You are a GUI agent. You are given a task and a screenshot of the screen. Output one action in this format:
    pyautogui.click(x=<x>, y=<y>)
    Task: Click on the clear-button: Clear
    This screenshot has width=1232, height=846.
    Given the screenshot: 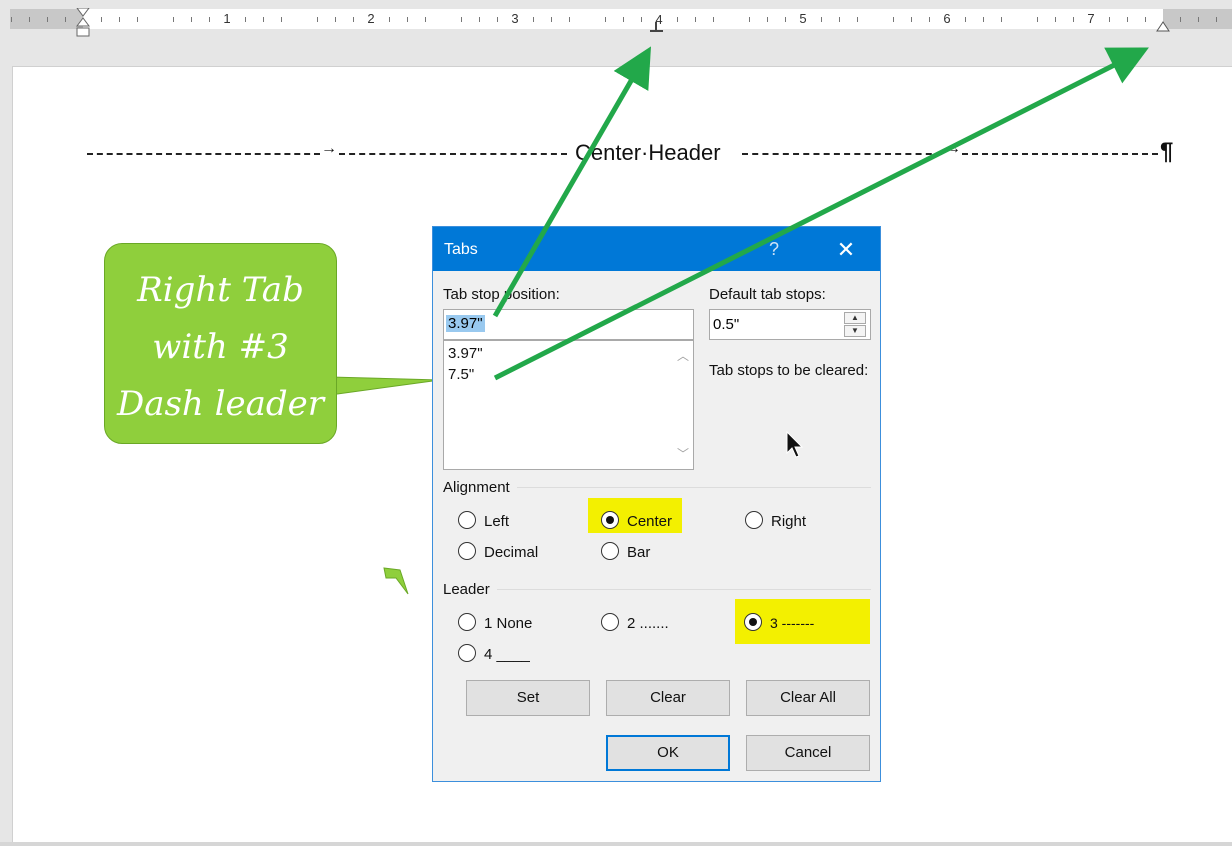 What is the action you would take?
    pyautogui.click(x=668, y=698)
    